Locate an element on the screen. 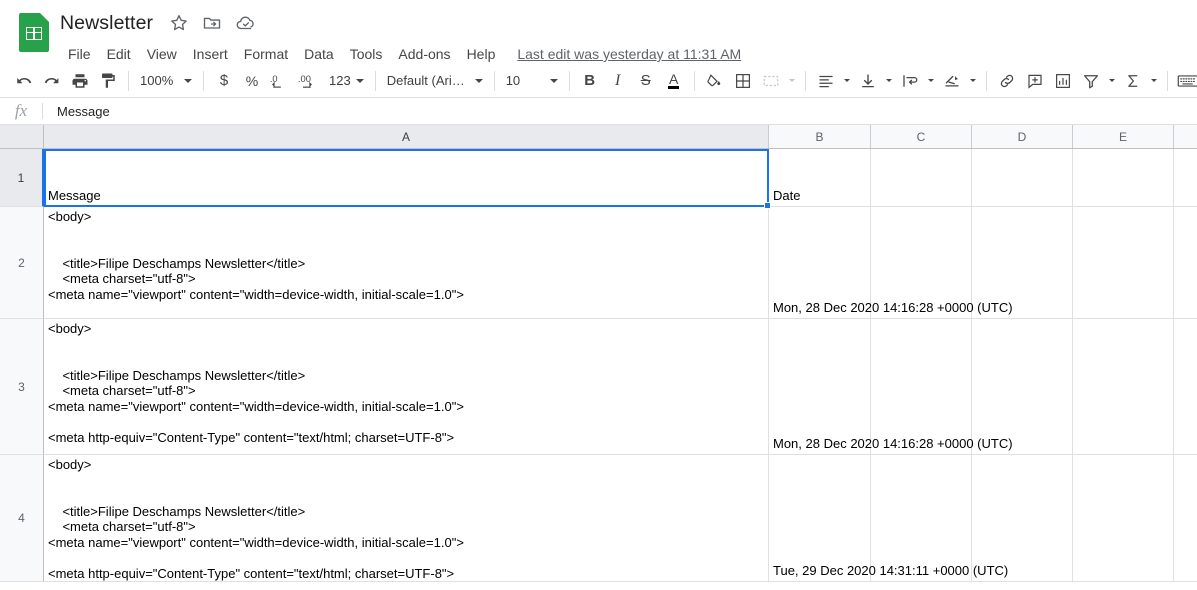 Image resolution: width=1197 pixels, height=590 pixels. menu-item-help: Help is located at coordinates (481, 54).